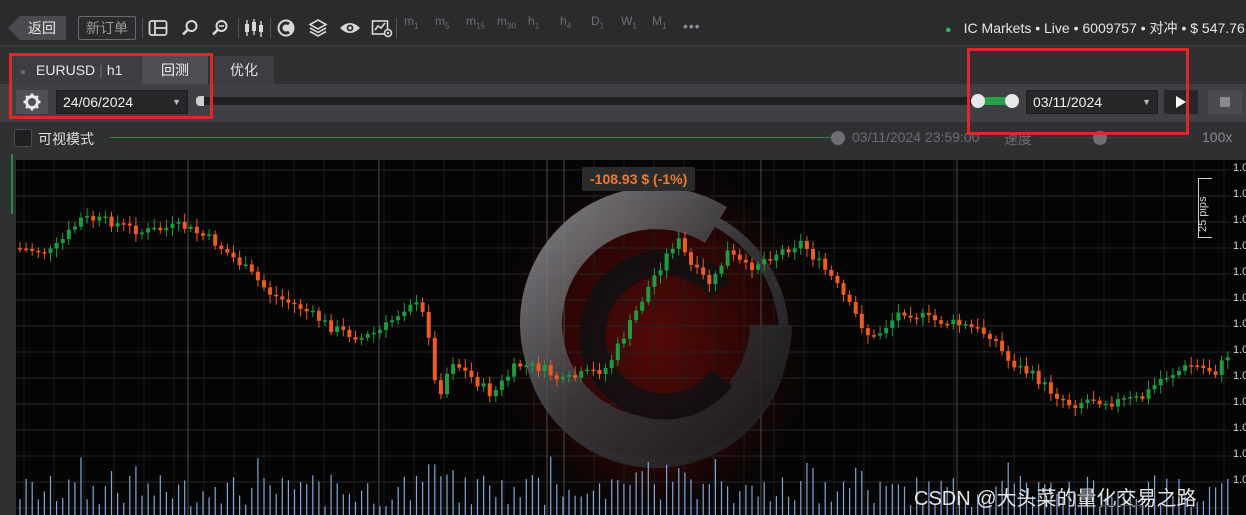 The width and height of the screenshot is (1246, 515). What do you see at coordinates (506, 22) in the screenshot?
I see `timeframe-m30: m30` at bounding box center [506, 22].